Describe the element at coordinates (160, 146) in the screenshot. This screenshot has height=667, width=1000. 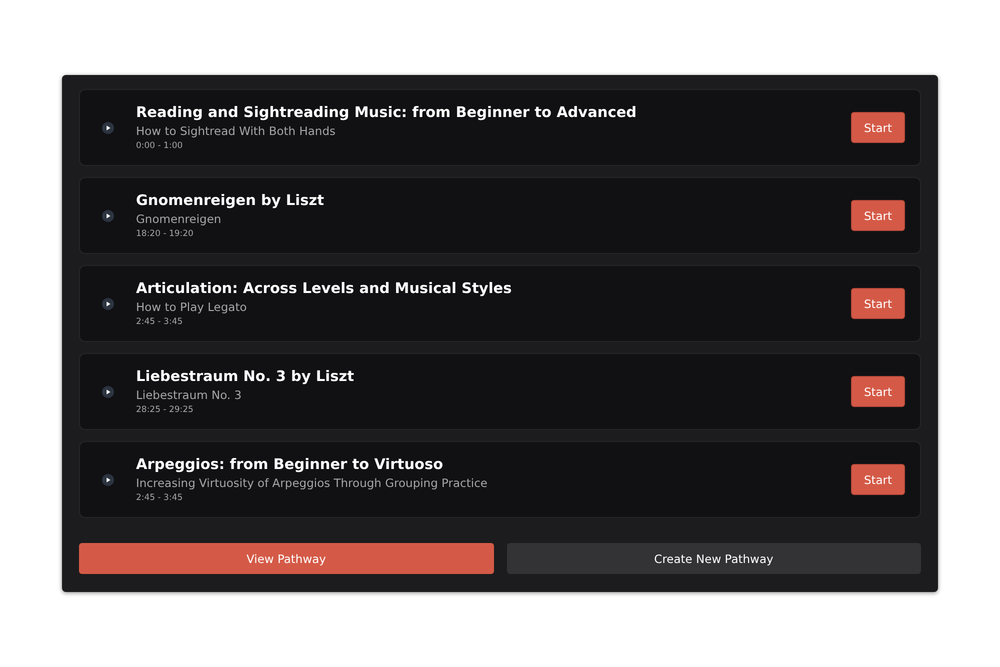
I see `lesson-time: 0:00 - 1:00` at that location.